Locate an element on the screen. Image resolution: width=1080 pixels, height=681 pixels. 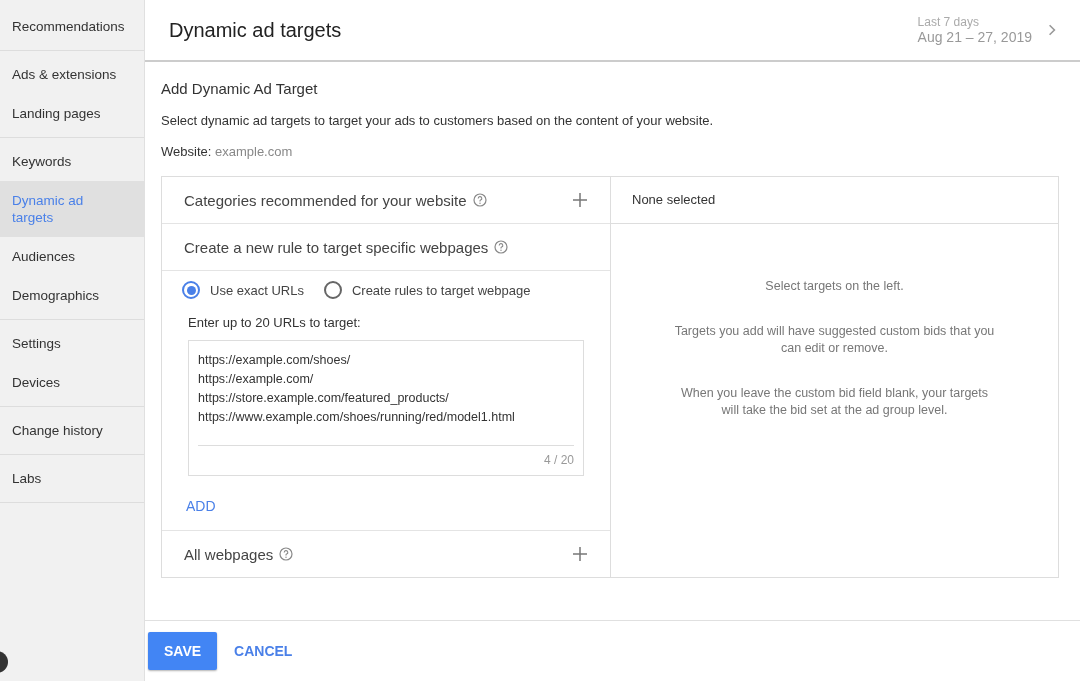
url-counter: 4 / 20 is located at coordinates (558, 460).